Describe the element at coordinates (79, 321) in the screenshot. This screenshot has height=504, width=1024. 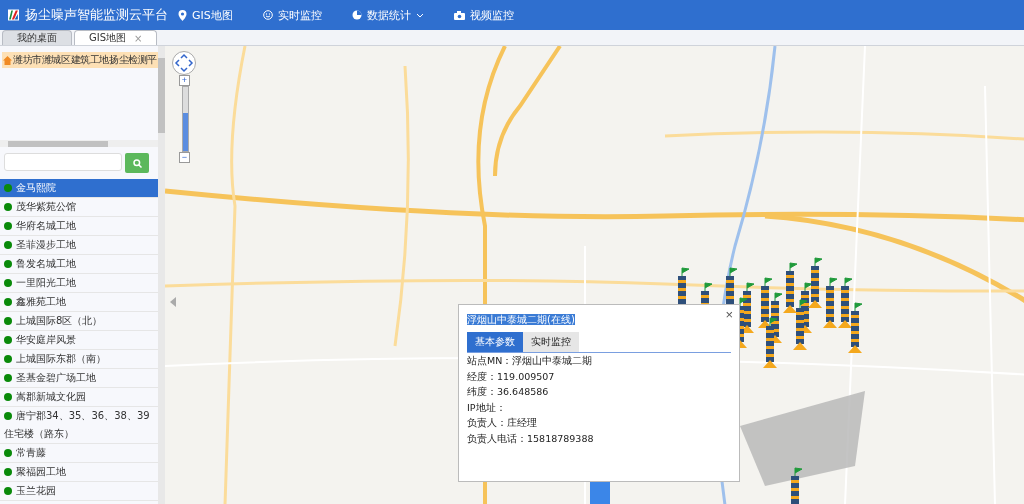
I see `site-list-item: 上城国际8区（北）` at that location.